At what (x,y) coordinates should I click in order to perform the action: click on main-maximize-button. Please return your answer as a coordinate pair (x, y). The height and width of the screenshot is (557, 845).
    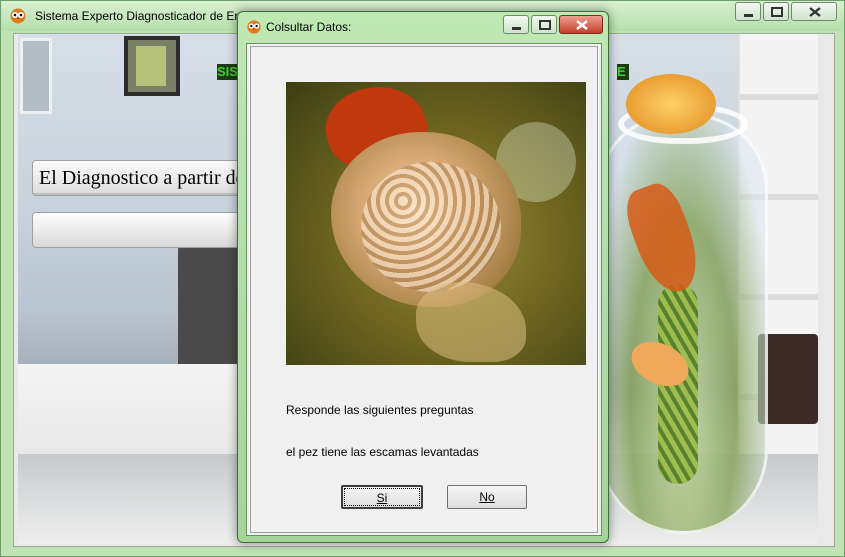
    Looking at the image, I should click on (776, 11).